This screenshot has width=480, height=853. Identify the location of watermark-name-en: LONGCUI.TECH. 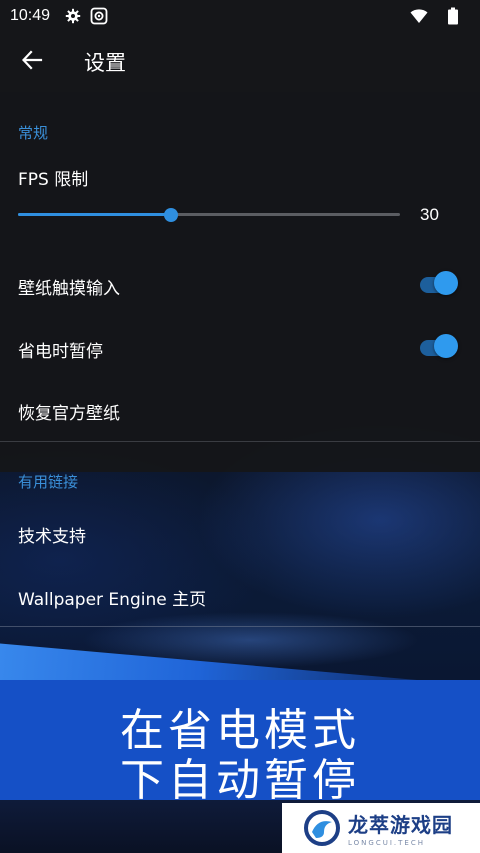
(386, 843).